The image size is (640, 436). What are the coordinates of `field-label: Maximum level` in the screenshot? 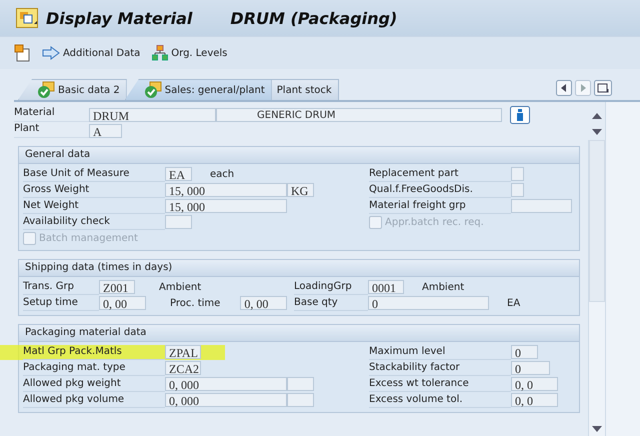 It's located at (440, 352).